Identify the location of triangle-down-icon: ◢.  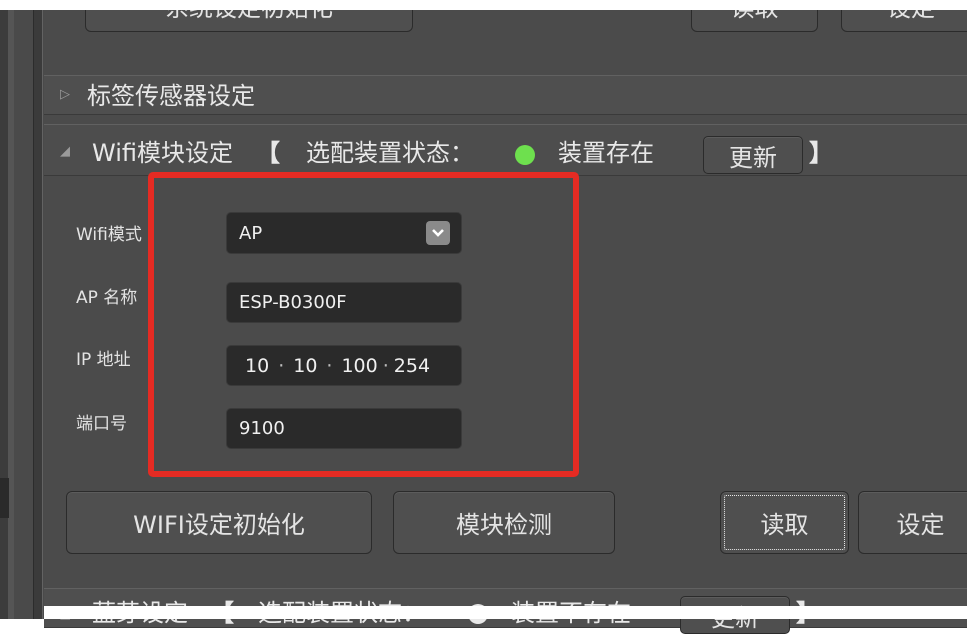
(65, 151).